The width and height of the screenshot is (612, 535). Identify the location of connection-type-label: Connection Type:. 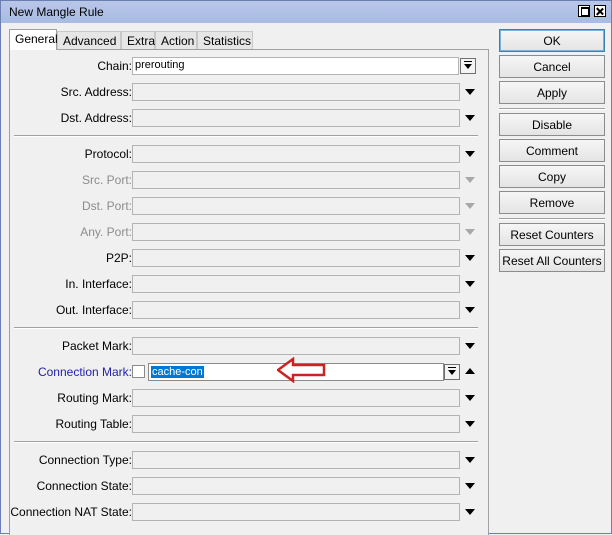
(85, 460).